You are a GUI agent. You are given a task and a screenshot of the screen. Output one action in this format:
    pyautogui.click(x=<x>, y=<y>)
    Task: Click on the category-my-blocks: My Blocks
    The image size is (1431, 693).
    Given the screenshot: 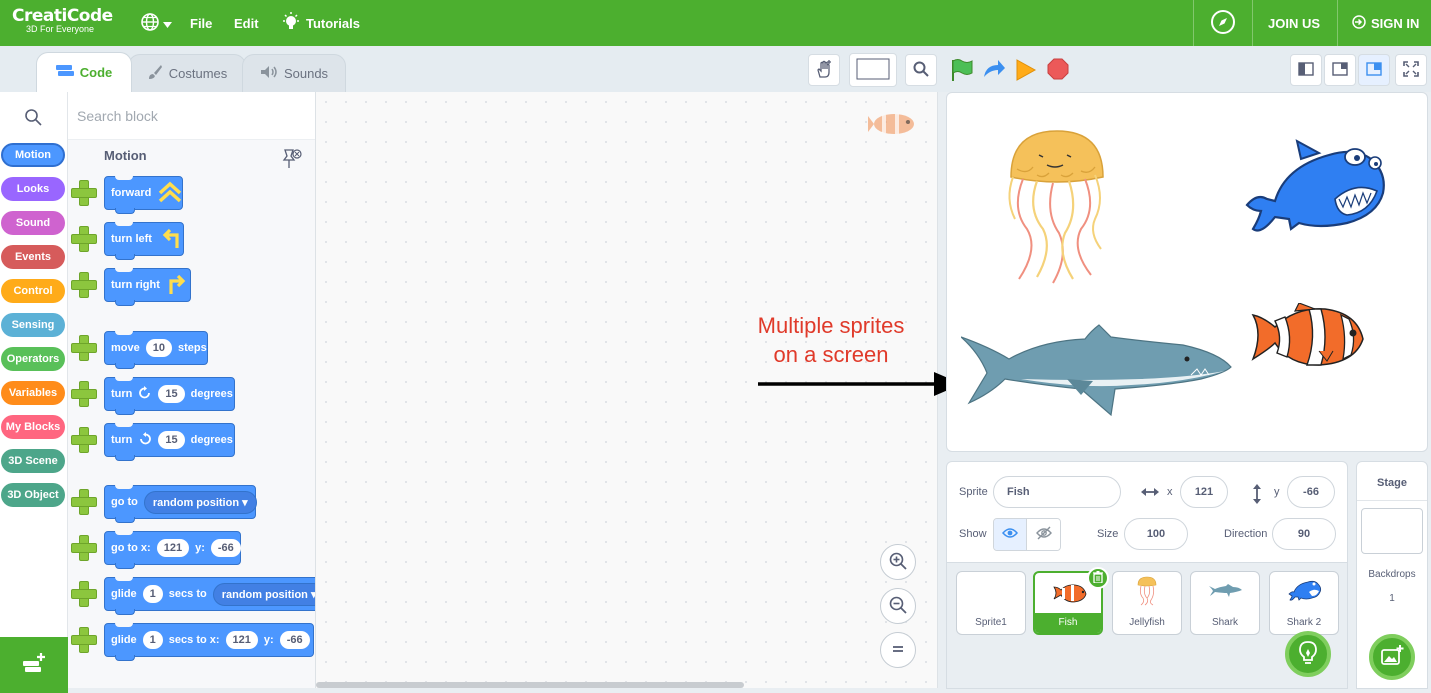 What is the action you would take?
    pyautogui.click(x=33, y=427)
    